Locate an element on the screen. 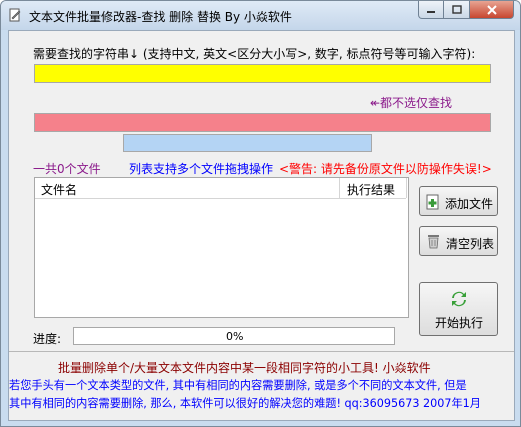 The height and width of the screenshot is (427, 521). maximize-icon is located at coordinates (456, 9).